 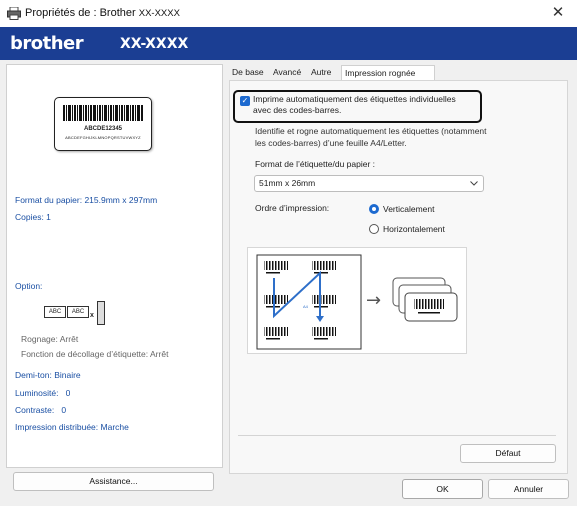 I want to click on abc-label-icon: ABC, so click(x=55, y=312).